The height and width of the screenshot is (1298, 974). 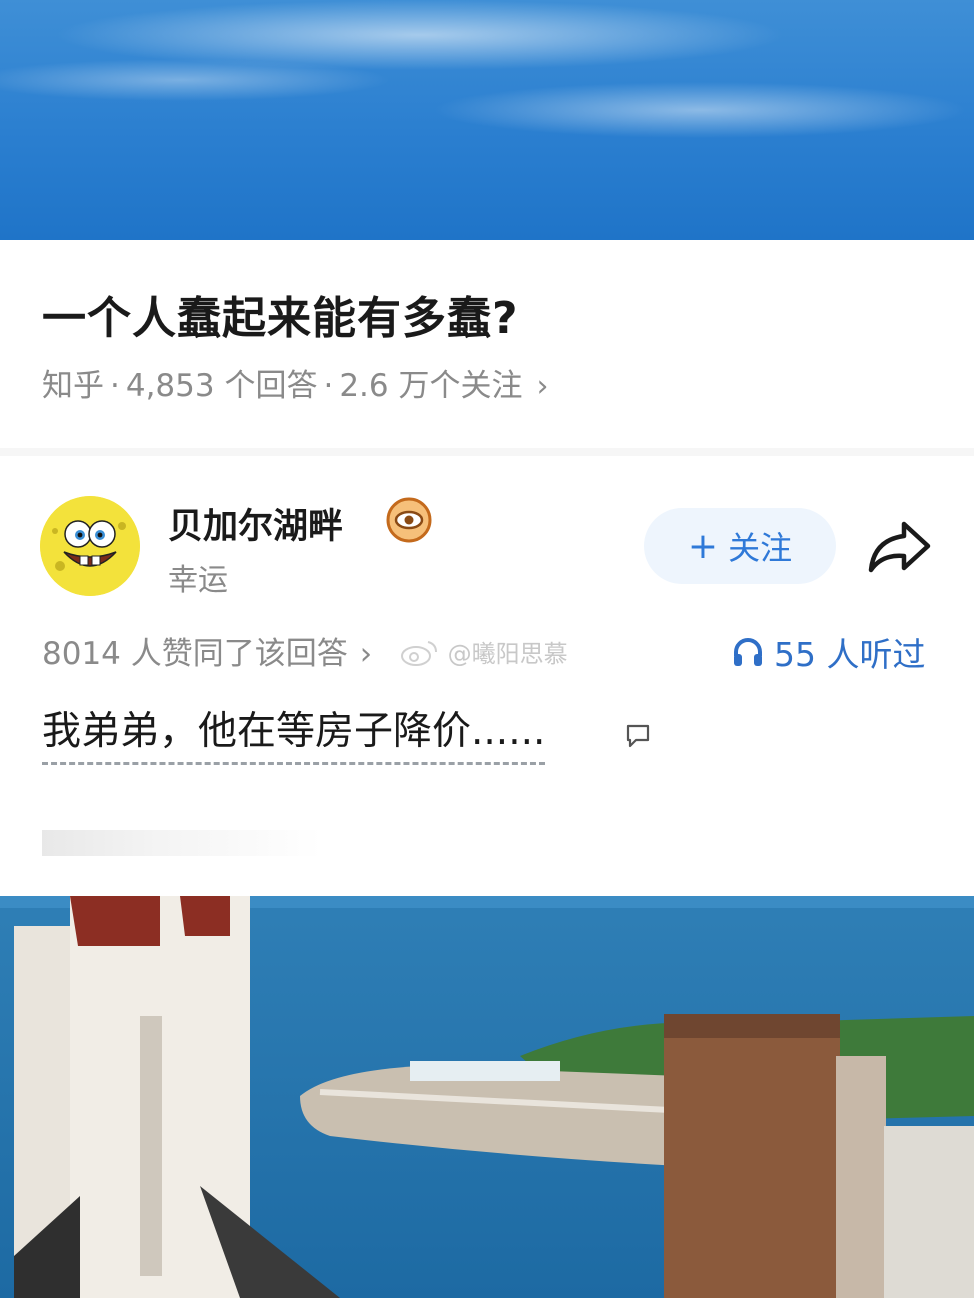 I want to click on question-title: 一个人蠢起来能有多蠢?, so click(x=280, y=314).